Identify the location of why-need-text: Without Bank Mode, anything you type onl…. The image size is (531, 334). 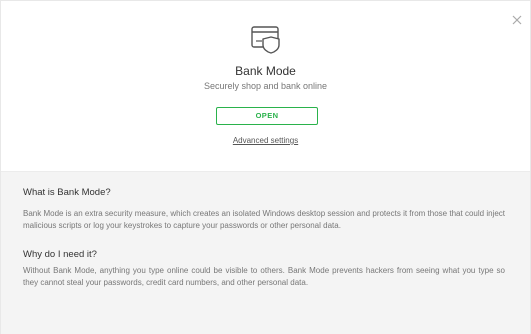
(264, 276).